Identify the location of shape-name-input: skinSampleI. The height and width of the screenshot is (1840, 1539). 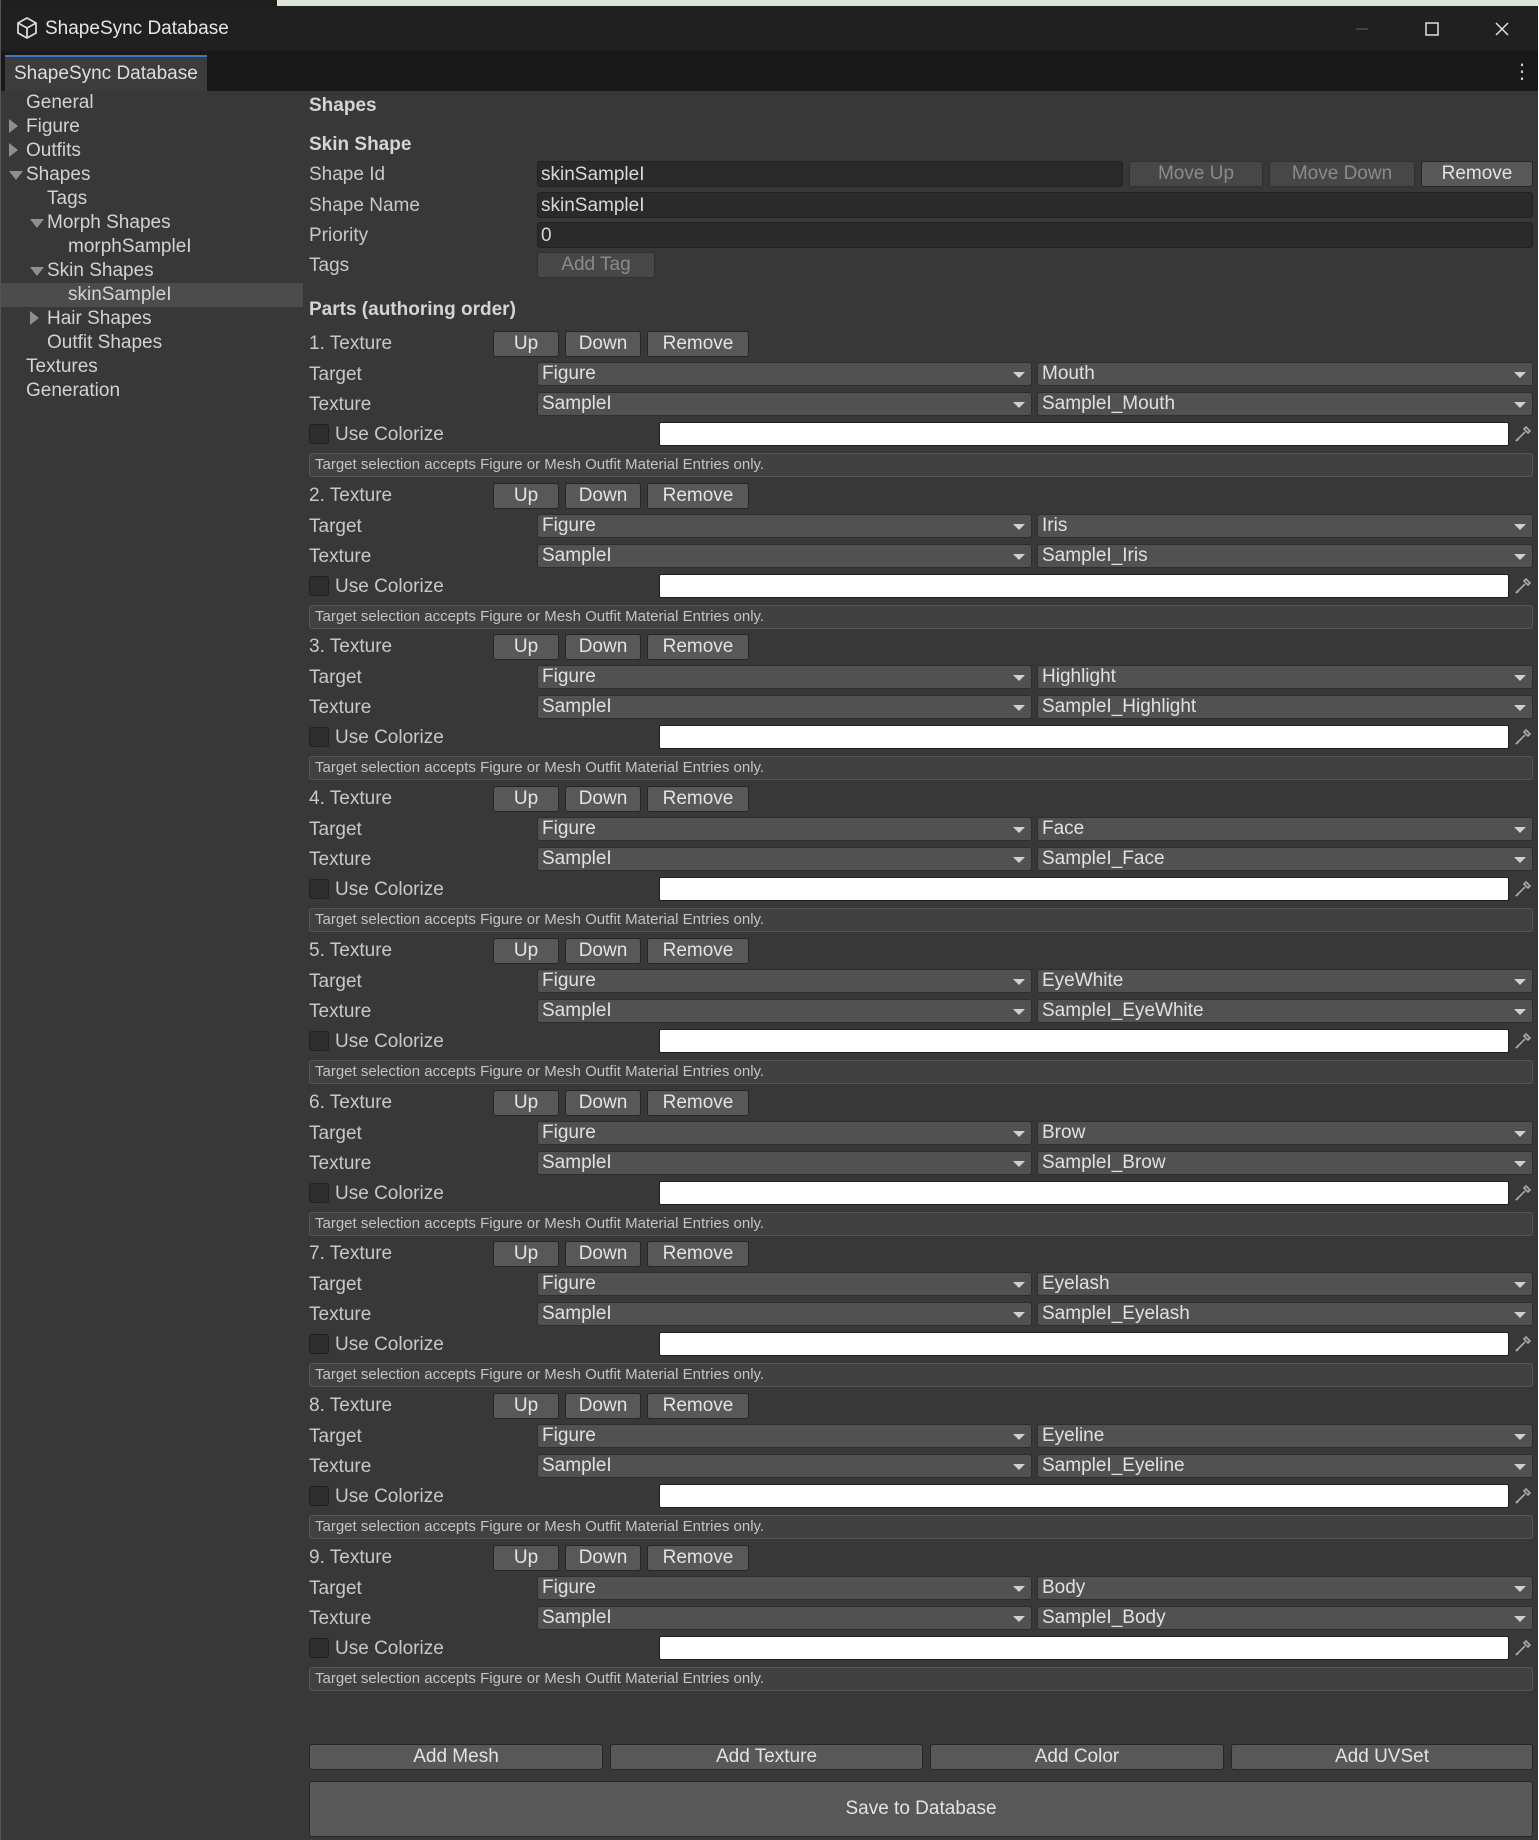
(1035, 205).